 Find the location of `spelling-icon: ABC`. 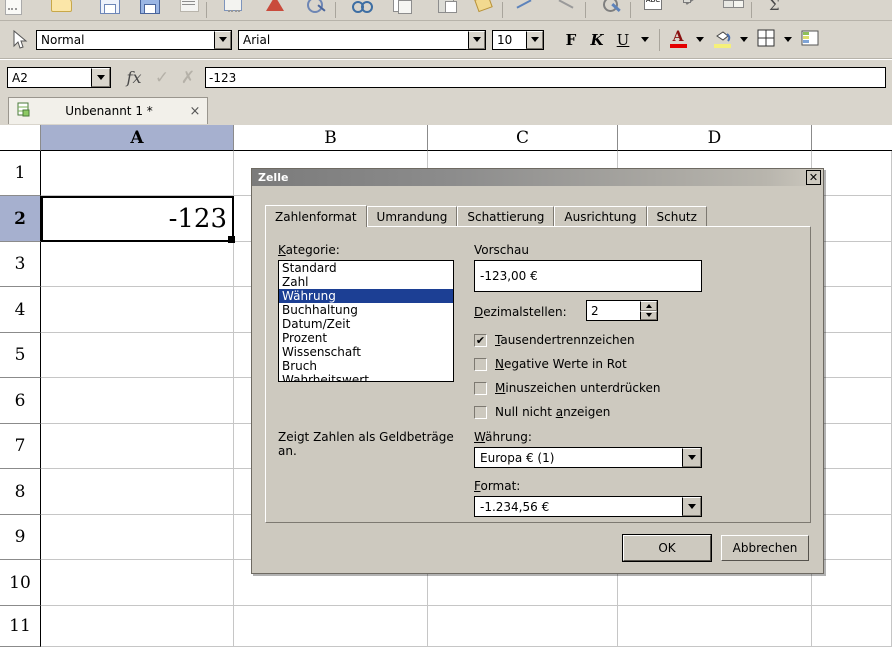

spelling-icon: ABC is located at coordinates (654, 10).